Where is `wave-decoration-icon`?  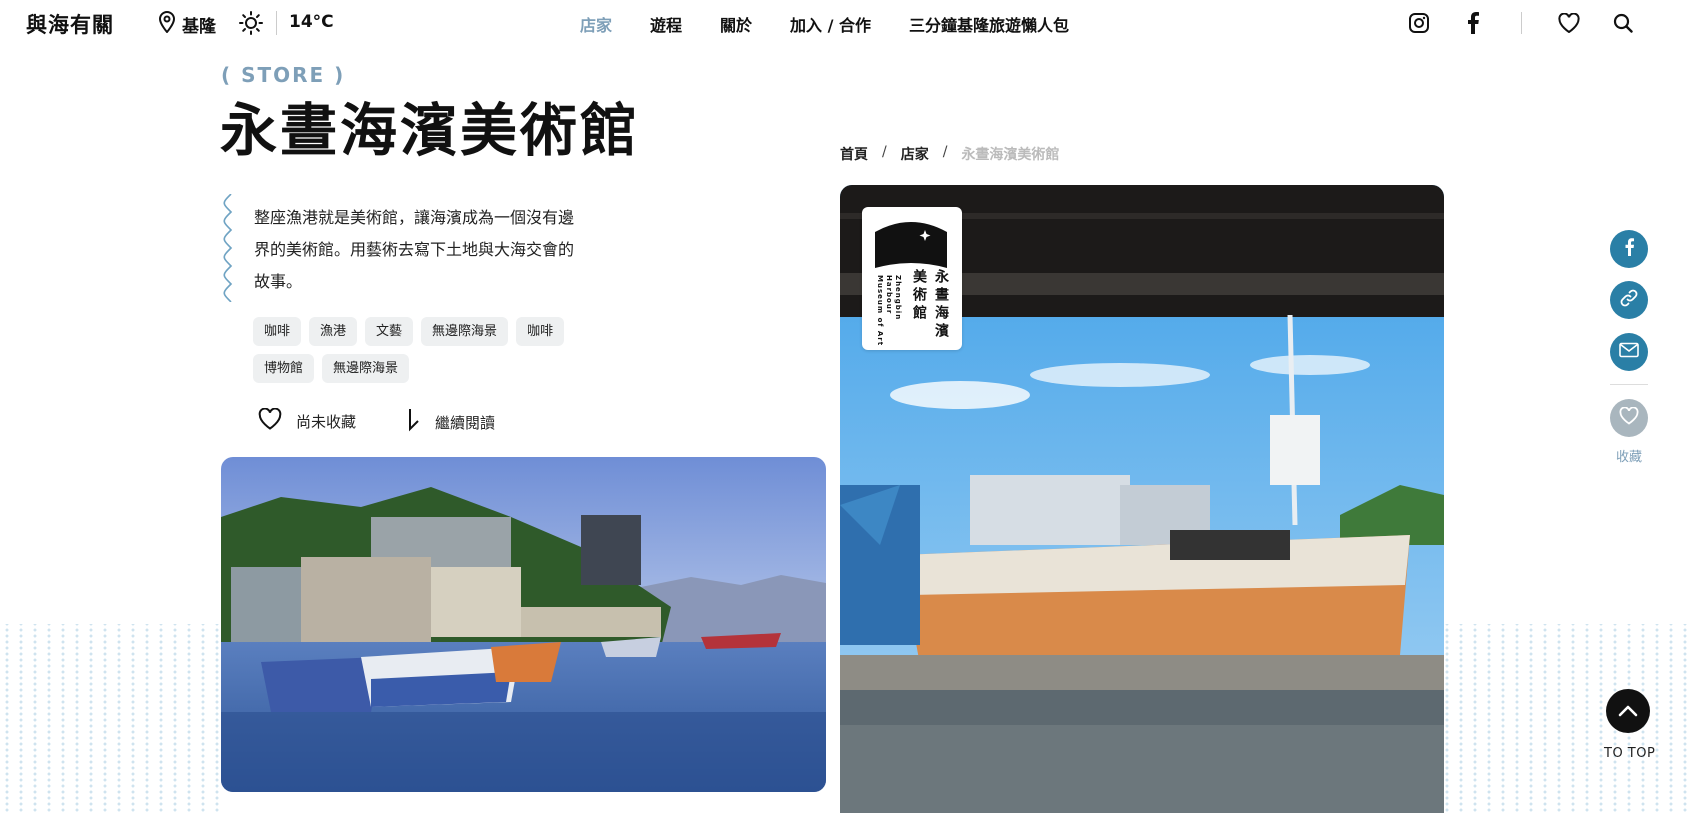 wave-decoration-icon is located at coordinates (228, 249).